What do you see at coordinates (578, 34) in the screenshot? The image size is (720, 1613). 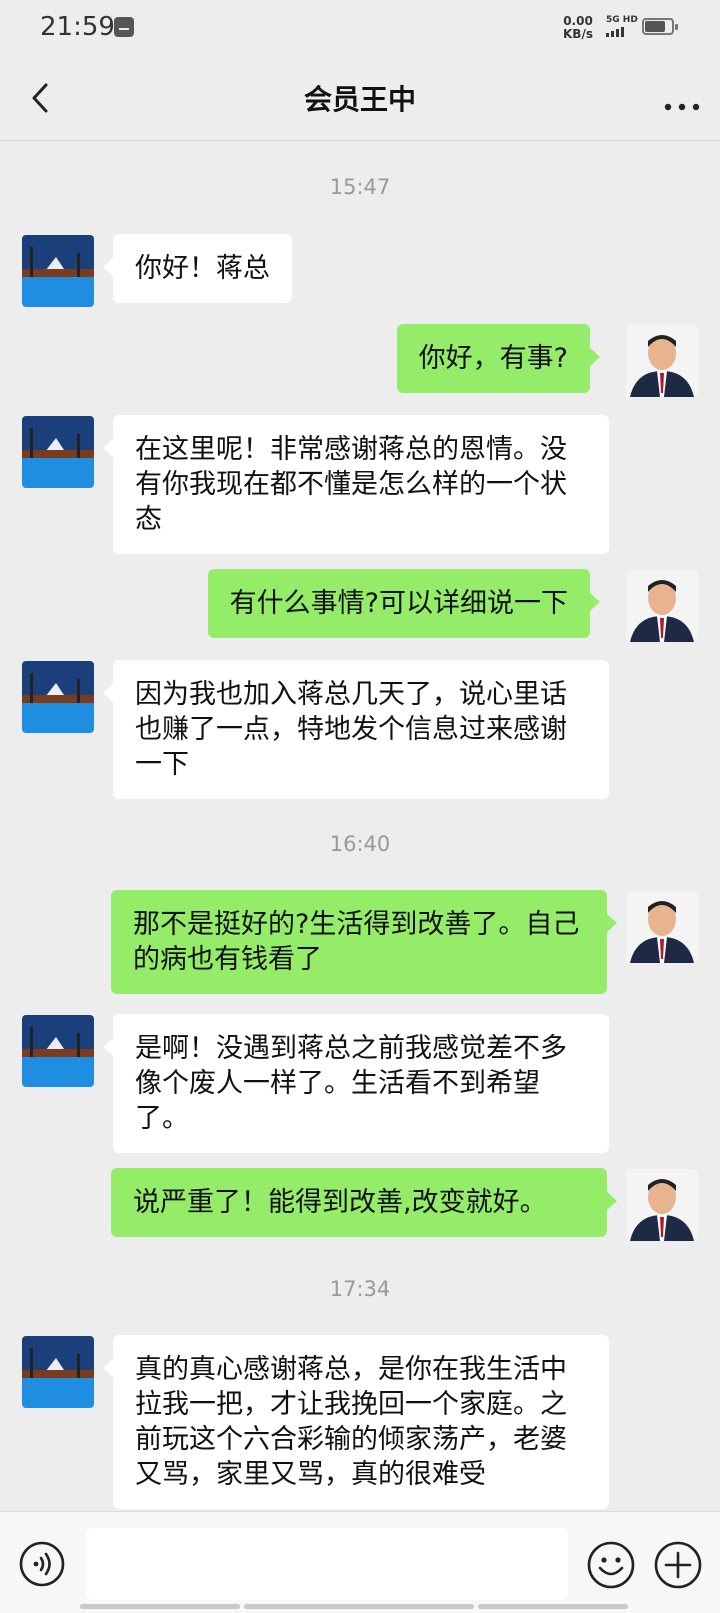 I see `network-speed-unit: KB/s` at bounding box center [578, 34].